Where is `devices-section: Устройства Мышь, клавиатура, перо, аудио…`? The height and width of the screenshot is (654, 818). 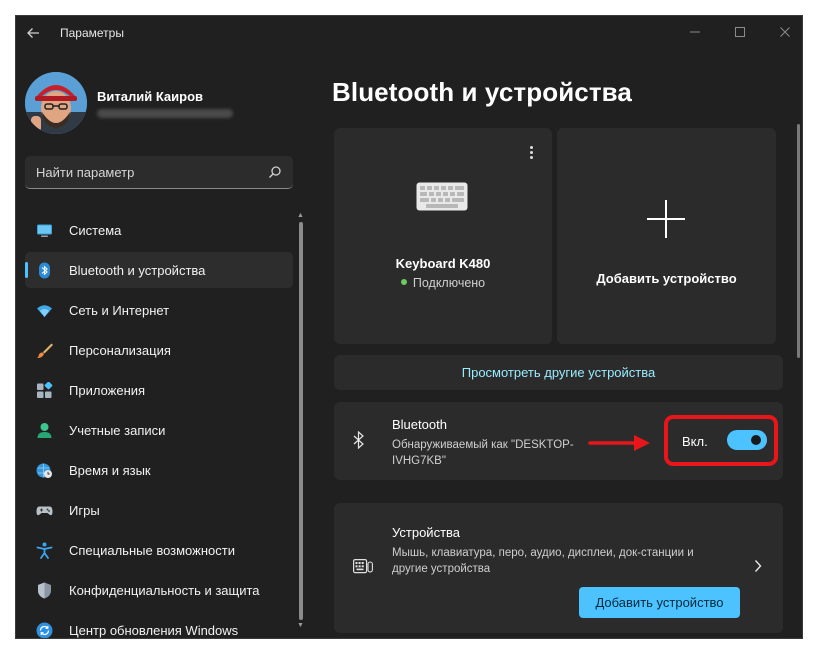 devices-section: Устройства Мышь, клавиатура, перо, аудио… is located at coordinates (558, 568).